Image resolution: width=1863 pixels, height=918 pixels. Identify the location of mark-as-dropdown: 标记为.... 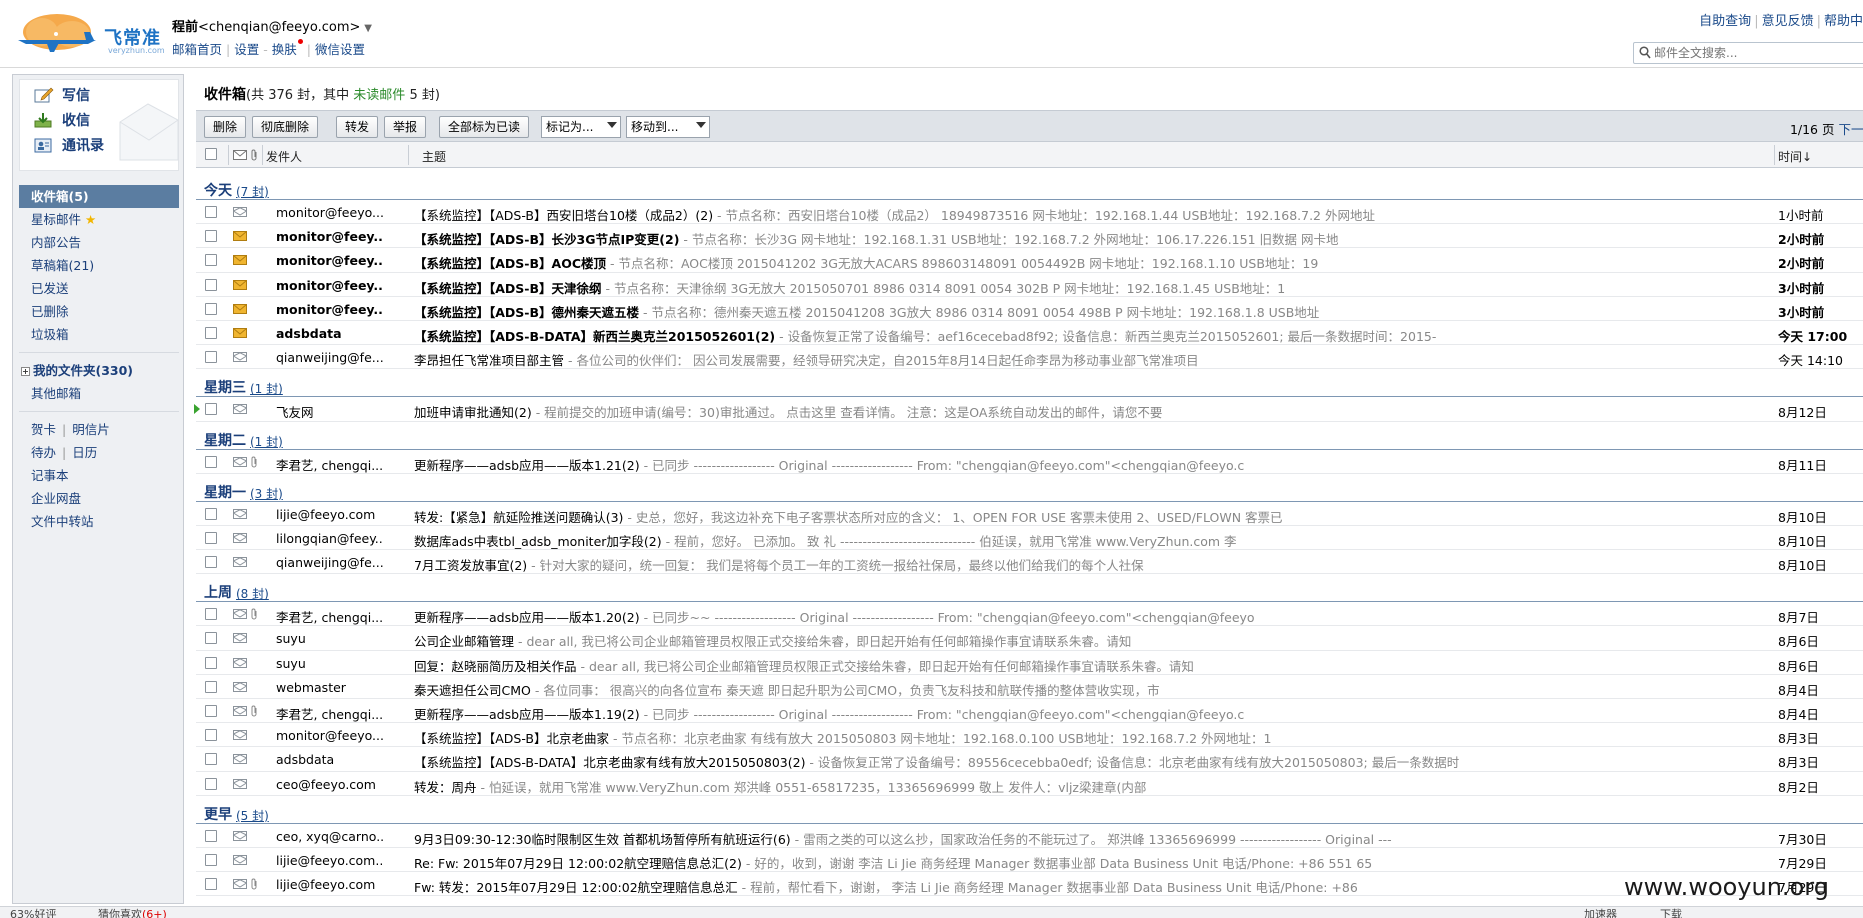
(581, 127).